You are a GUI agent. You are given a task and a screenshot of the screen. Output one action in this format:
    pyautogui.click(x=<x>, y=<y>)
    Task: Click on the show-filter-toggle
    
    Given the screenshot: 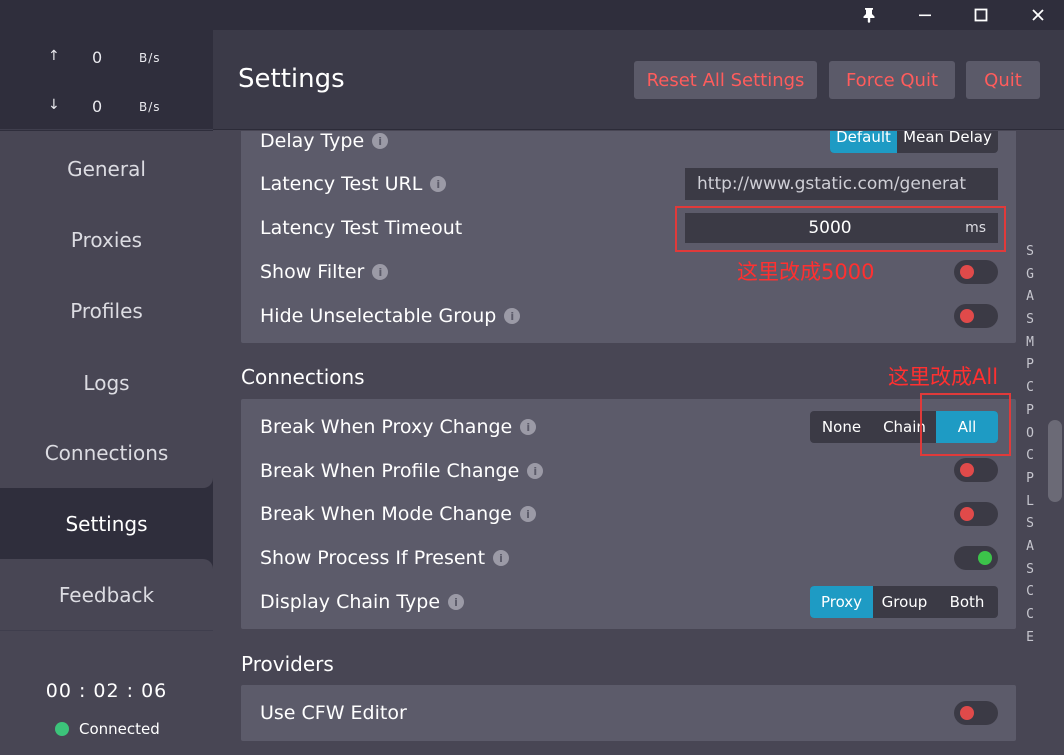 What is the action you would take?
    pyautogui.click(x=976, y=272)
    